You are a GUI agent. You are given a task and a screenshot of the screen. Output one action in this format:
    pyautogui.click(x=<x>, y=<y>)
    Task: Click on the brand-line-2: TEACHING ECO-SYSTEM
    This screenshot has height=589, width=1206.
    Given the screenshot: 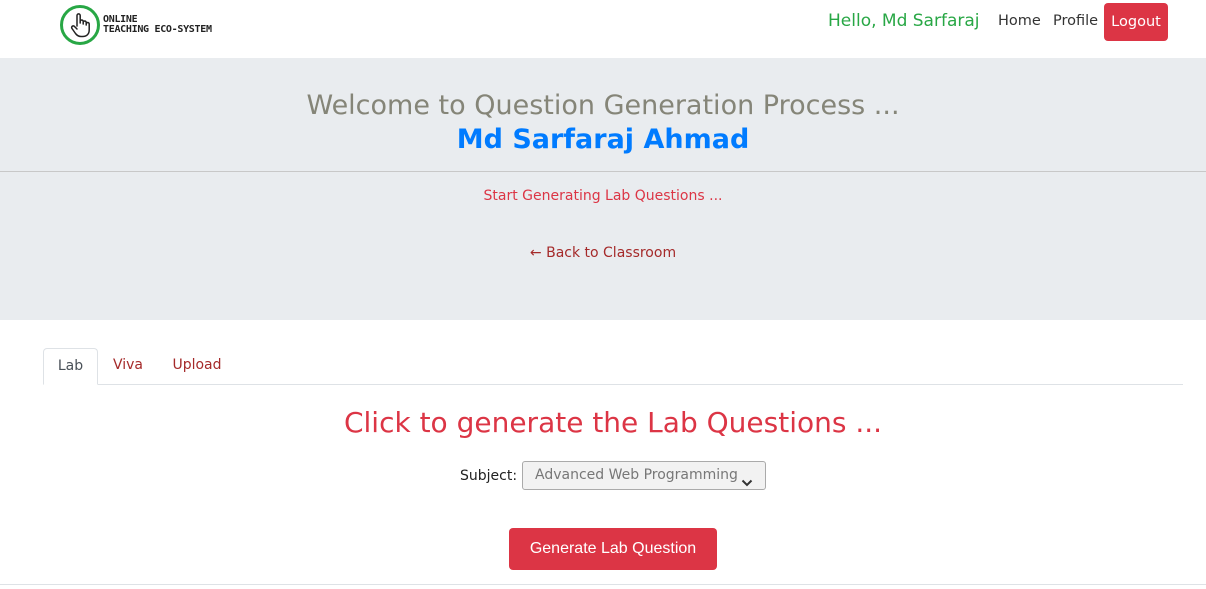 What is the action you would take?
    pyautogui.click(x=157, y=29)
    